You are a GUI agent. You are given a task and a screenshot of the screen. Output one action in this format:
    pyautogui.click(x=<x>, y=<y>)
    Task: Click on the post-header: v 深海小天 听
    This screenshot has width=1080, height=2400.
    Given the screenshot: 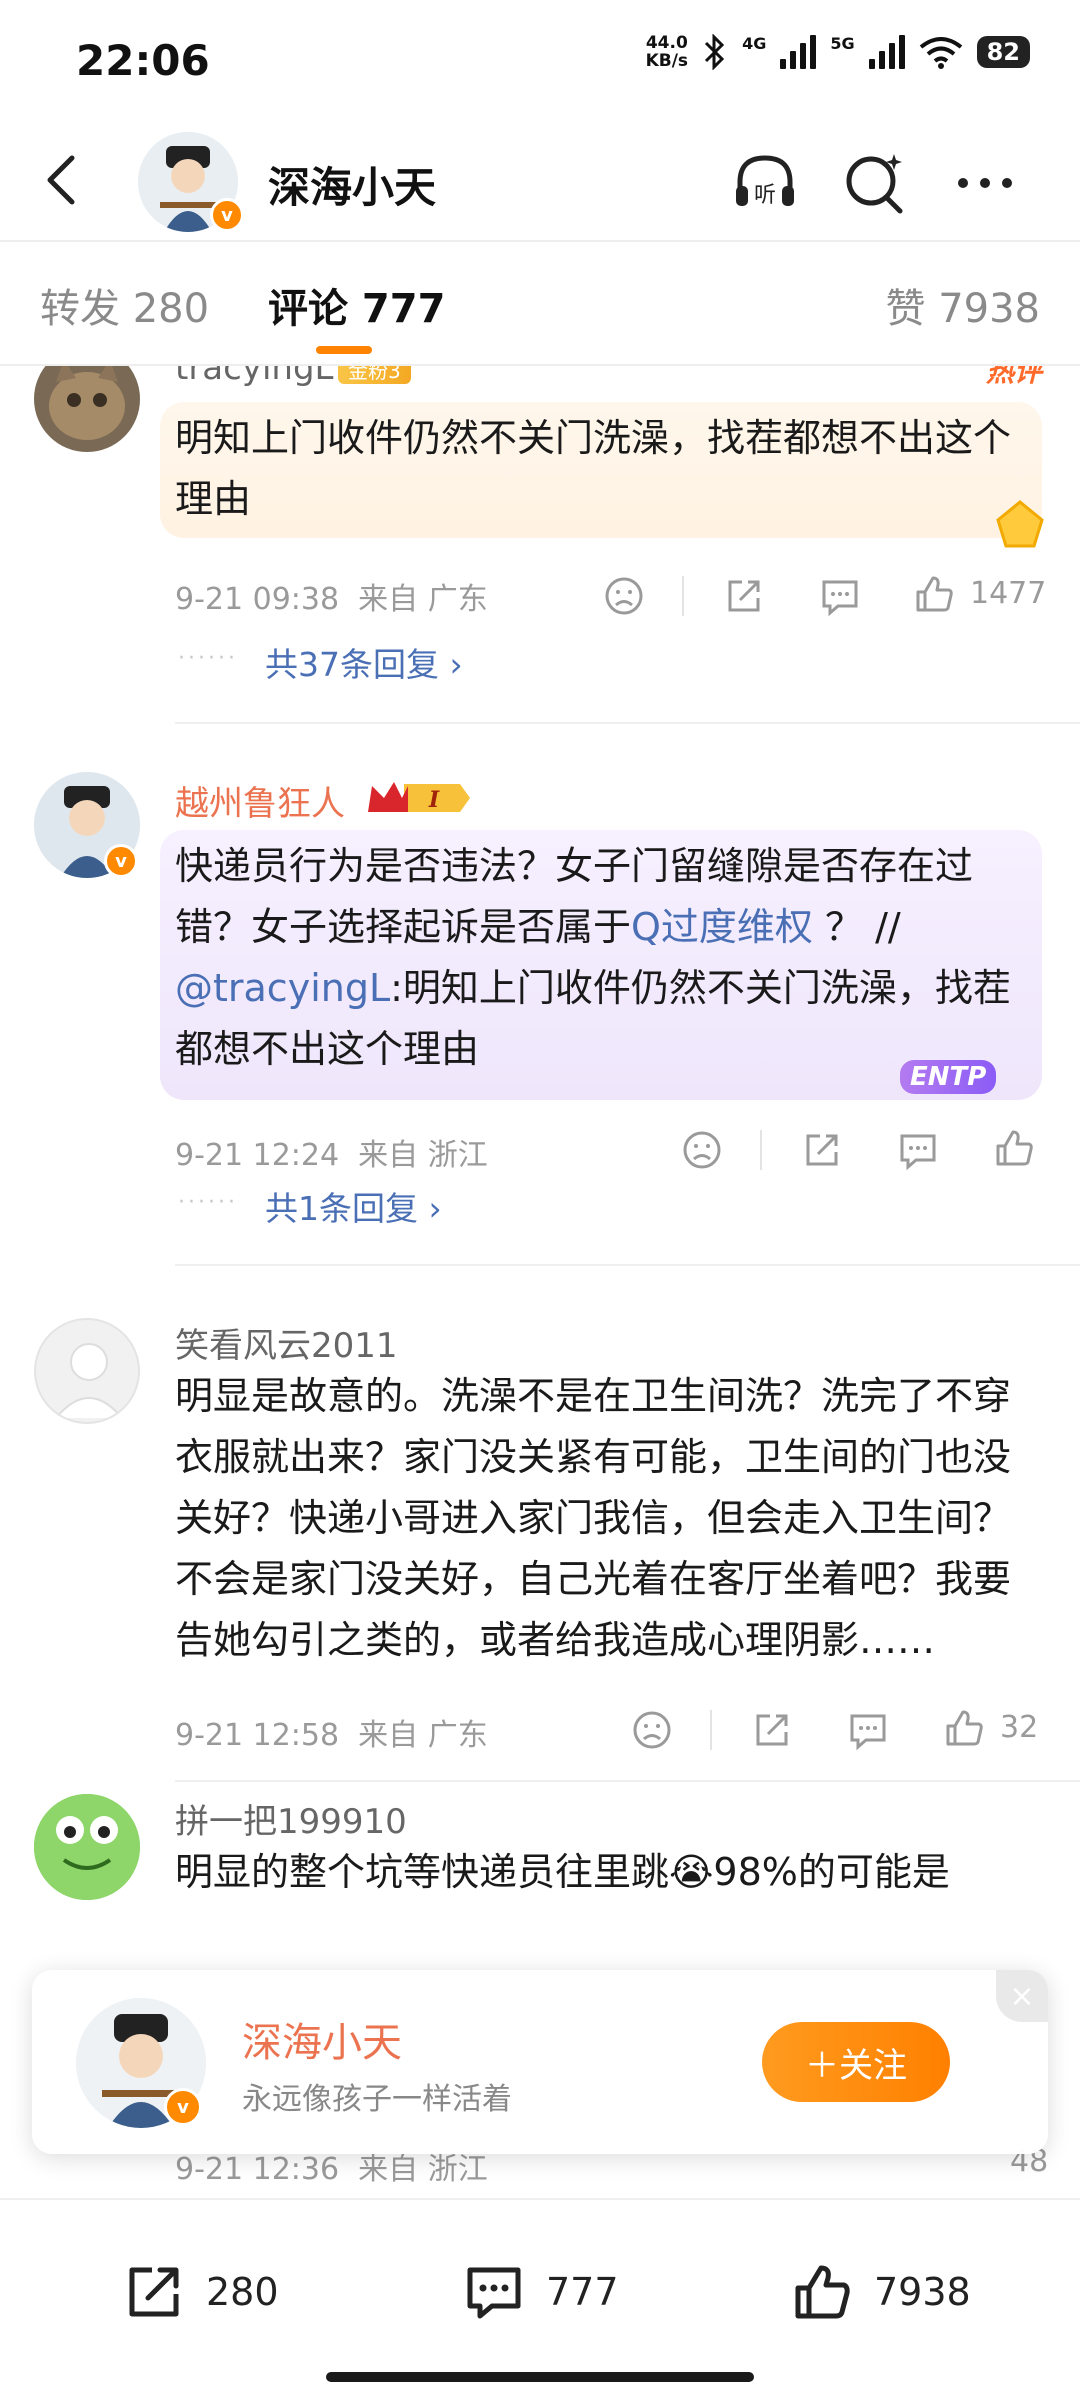 What is the action you would take?
    pyautogui.click(x=540, y=183)
    